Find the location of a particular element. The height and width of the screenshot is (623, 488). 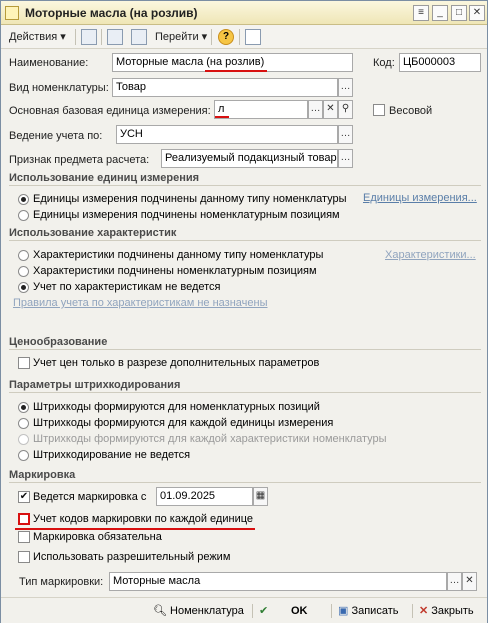

weight-checkbox is located at coordinates (379, 110).